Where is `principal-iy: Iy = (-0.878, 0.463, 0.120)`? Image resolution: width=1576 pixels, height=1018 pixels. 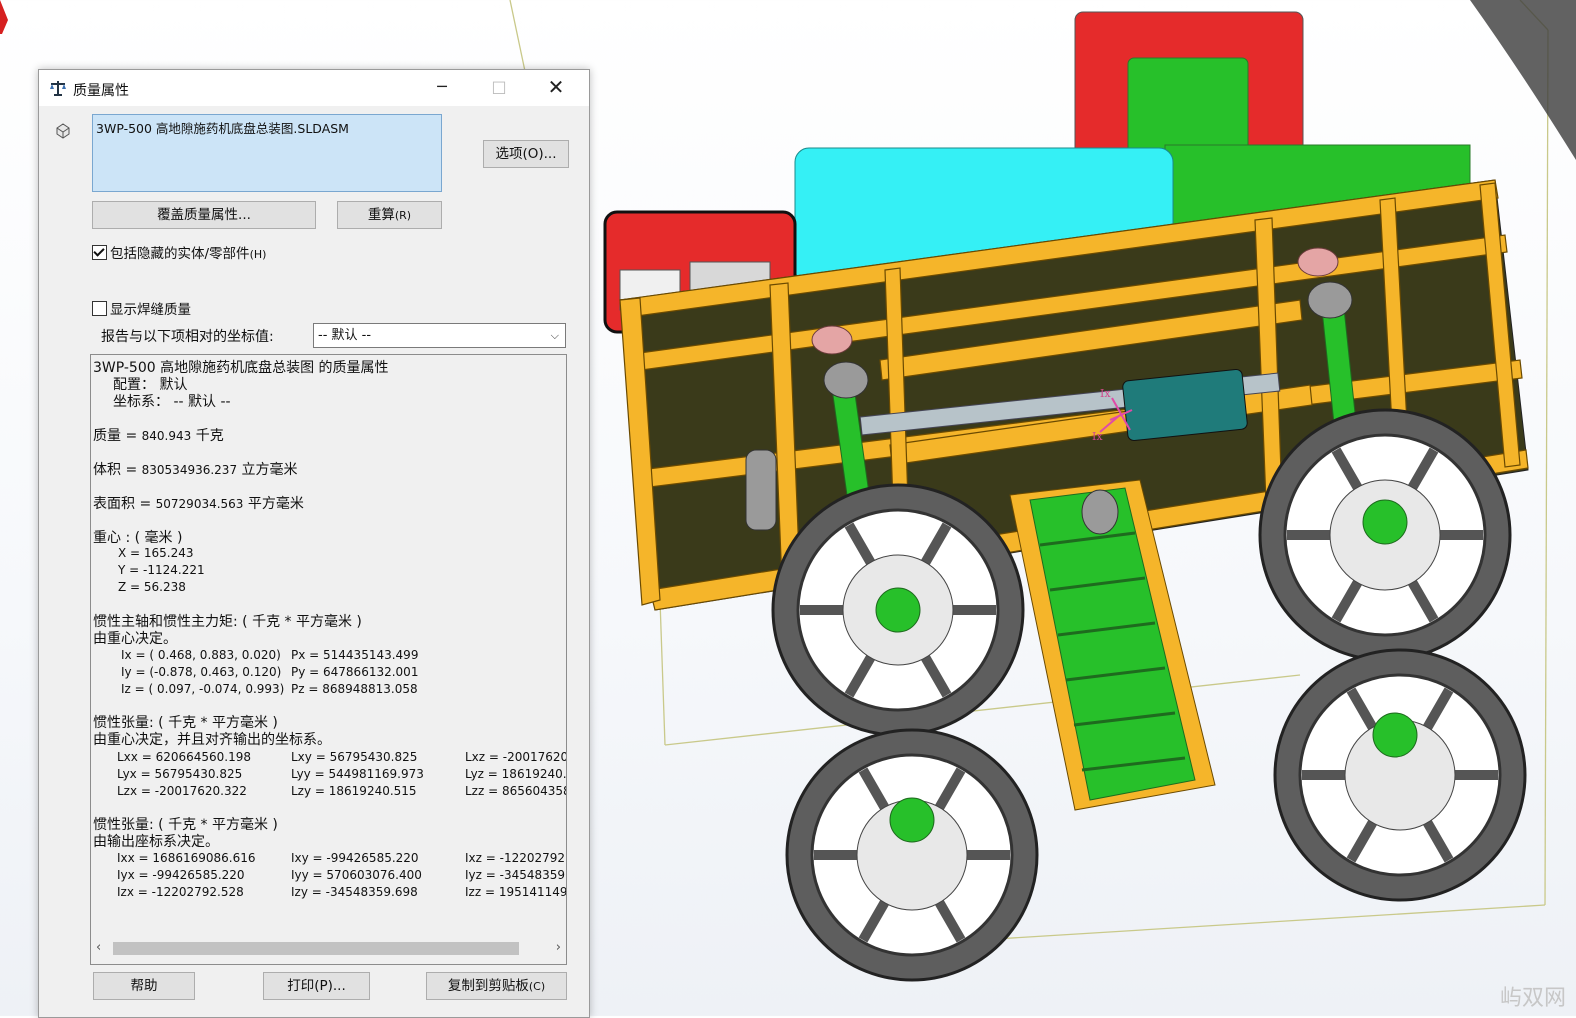
principal-iy: Iy = (-0.878, 0.463, 0.120) is located at coordinates (201, 672).